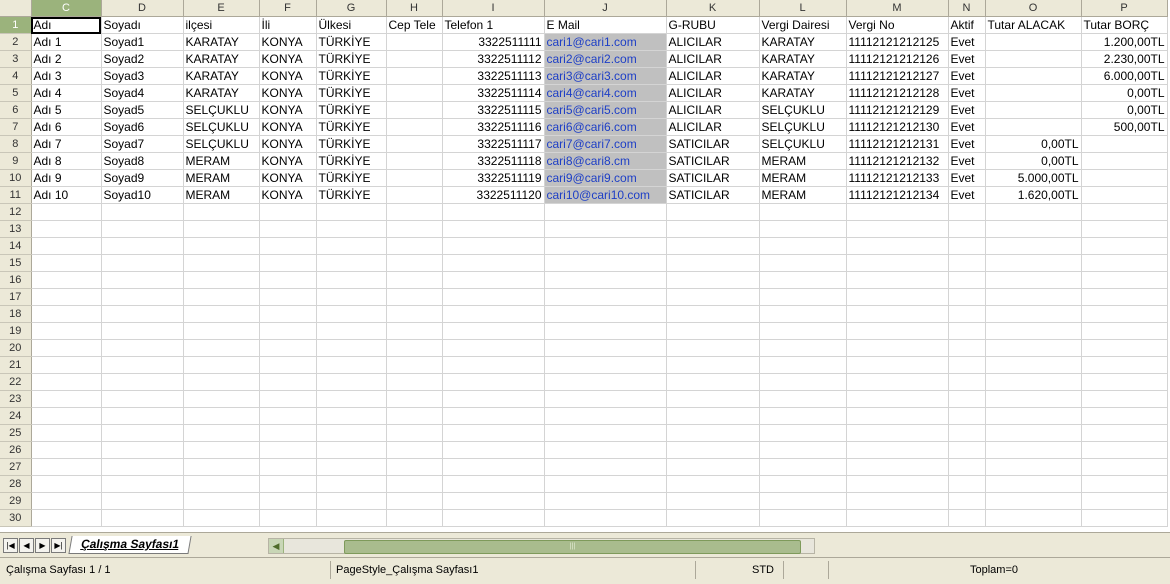 The image size is (1170, 584). I want to click on cell-h1: Cep Tele, so click(414, 25).